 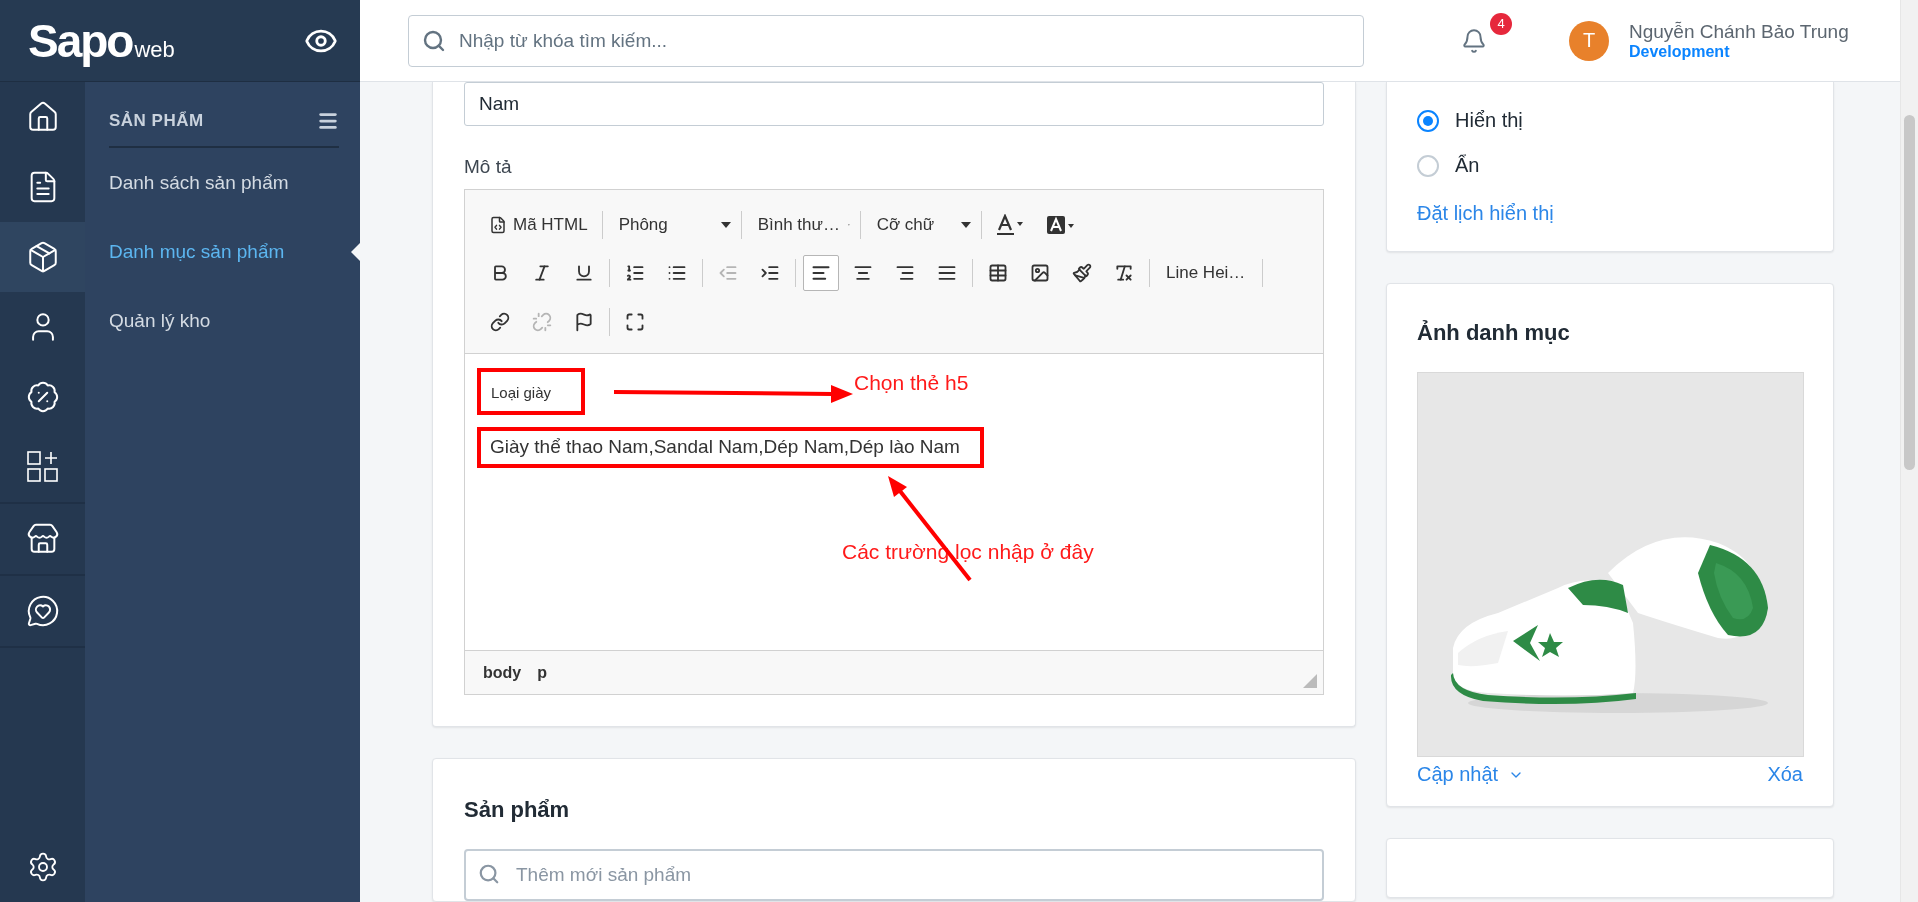 I want to click on chat-heart-icon, so click(x=42, y=611).